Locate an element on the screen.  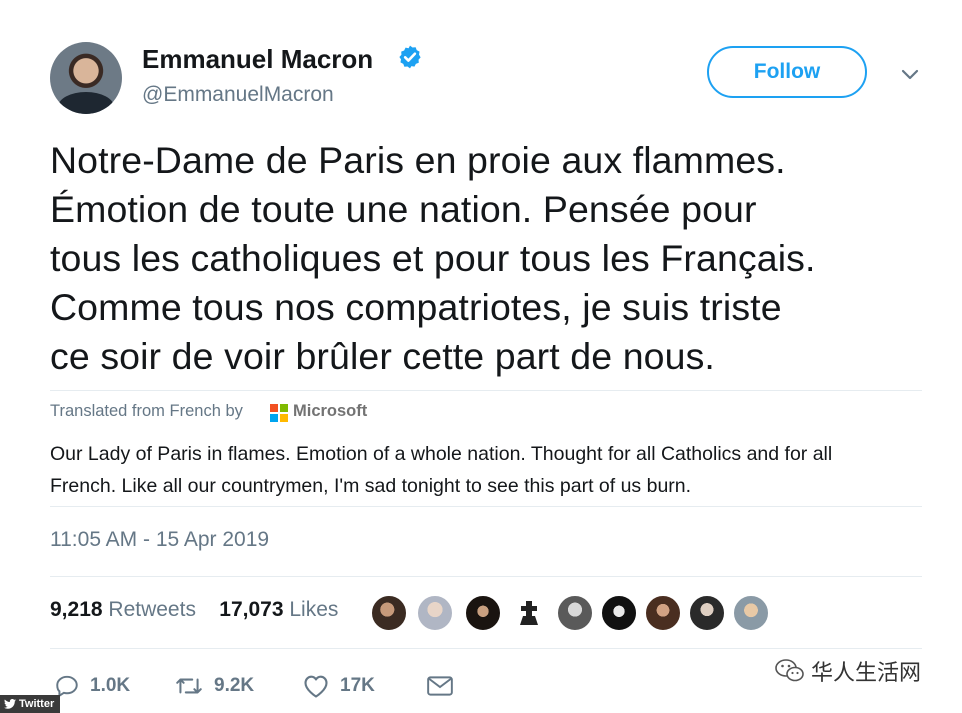
likes-stat: 17,073 Likes is located at coordinates (278, 609).